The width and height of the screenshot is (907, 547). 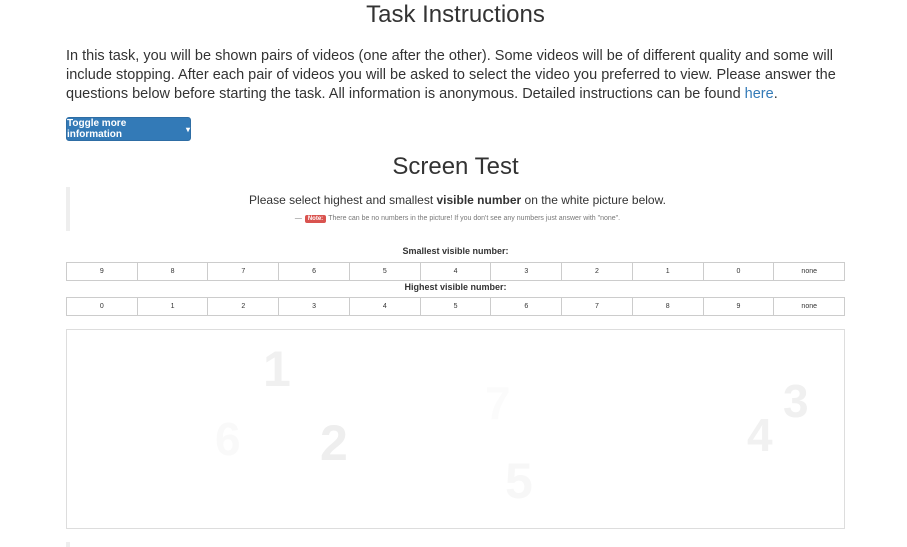 I want to click on toggle-label: Toggle more information, so click(x=97, y=129).